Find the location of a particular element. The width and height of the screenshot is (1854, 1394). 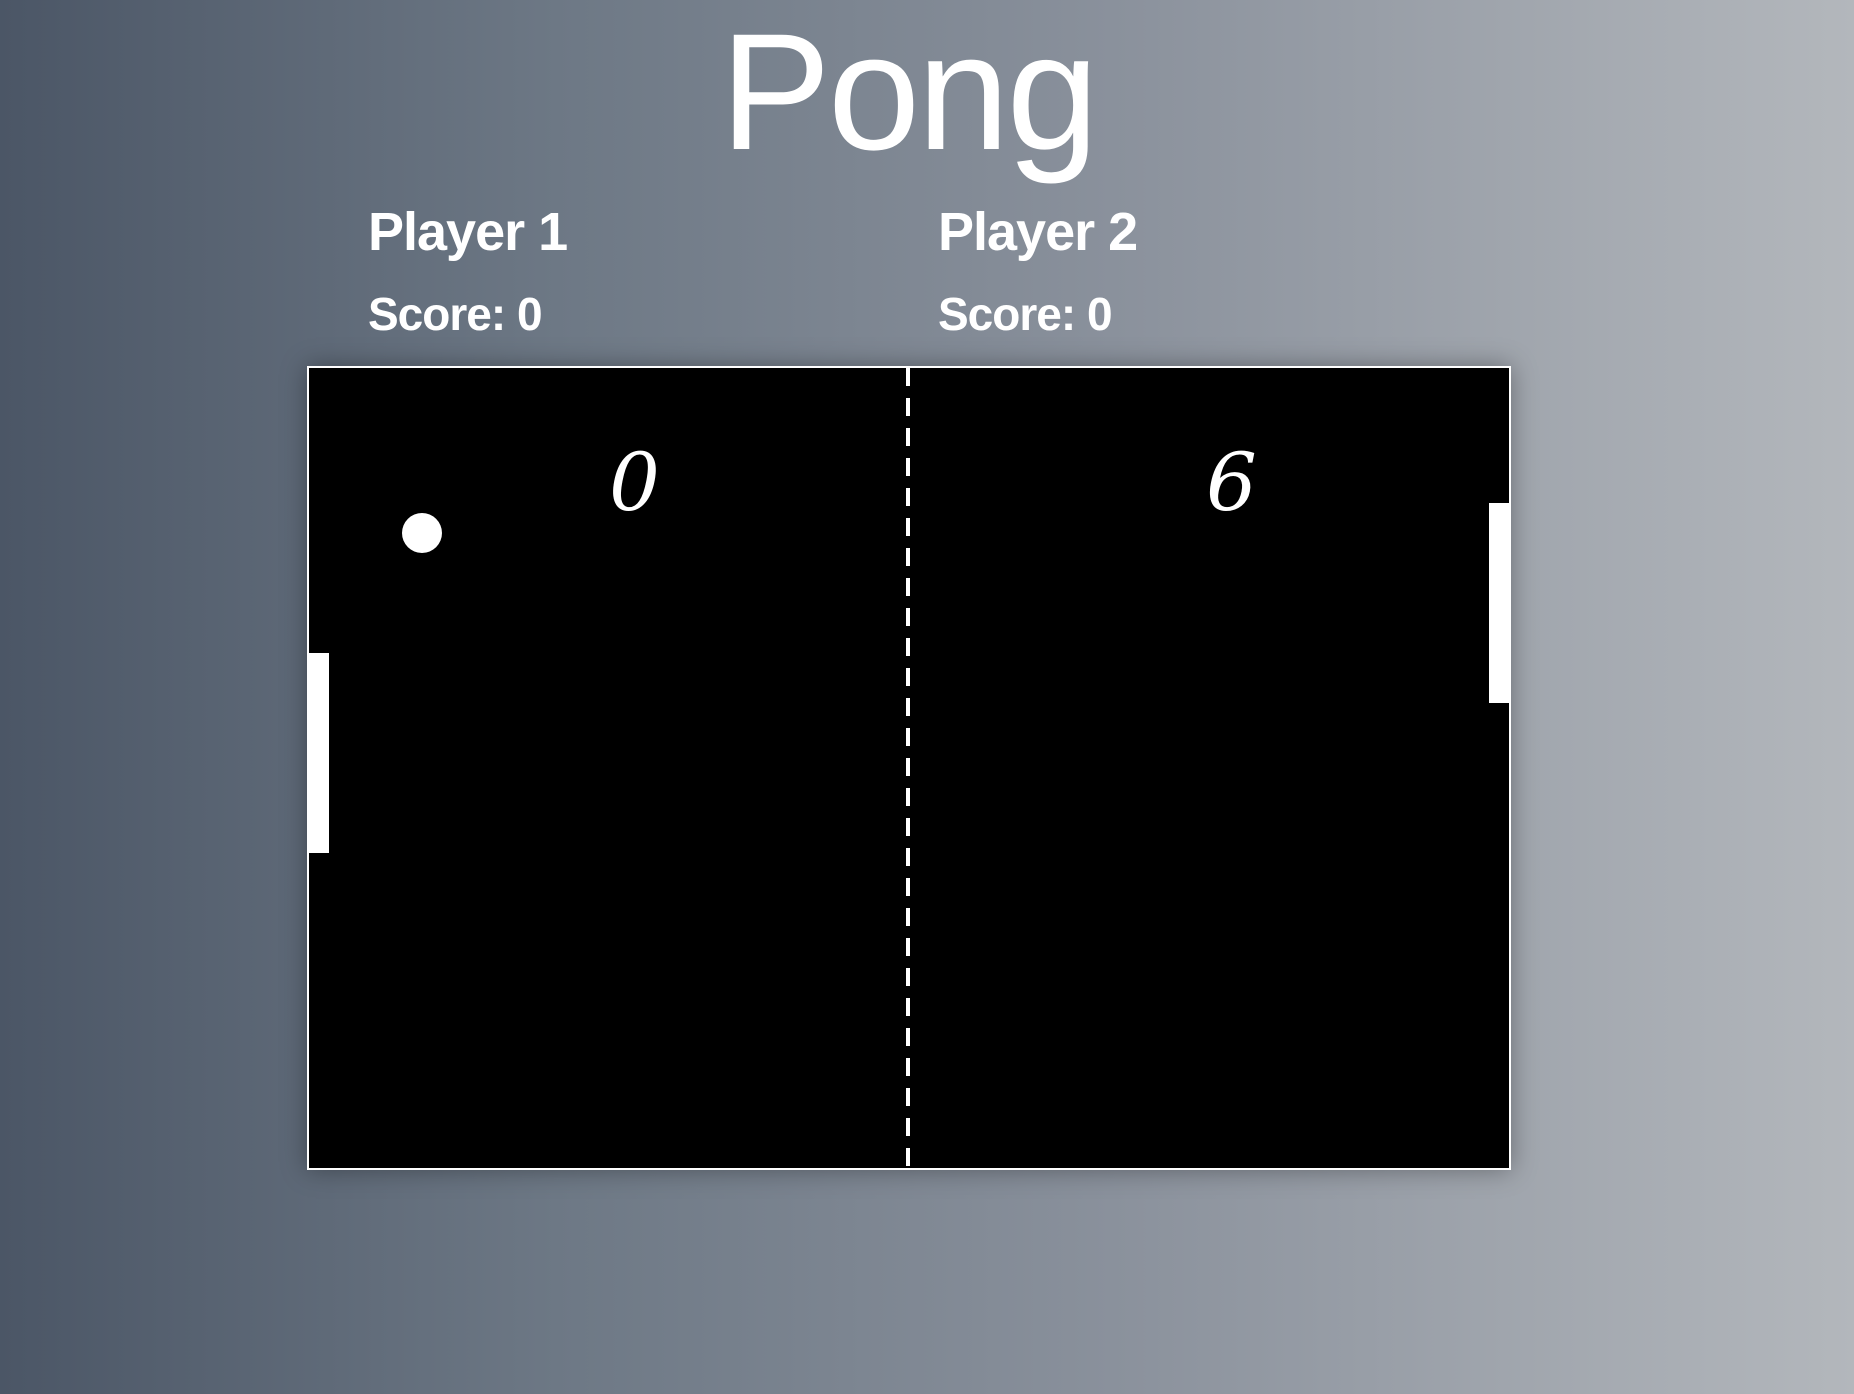

left-paddle is located at coordinates (319, 753).